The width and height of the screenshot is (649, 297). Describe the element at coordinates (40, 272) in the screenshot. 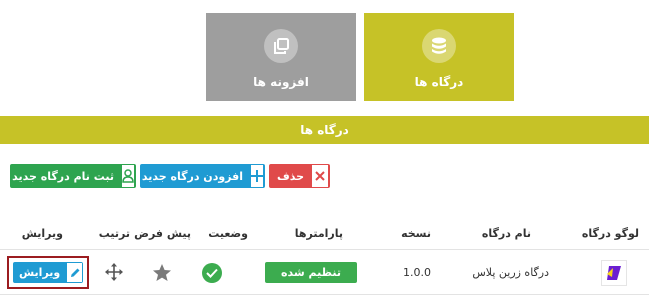

I see `edit-button-label: ویرایش` at that location.